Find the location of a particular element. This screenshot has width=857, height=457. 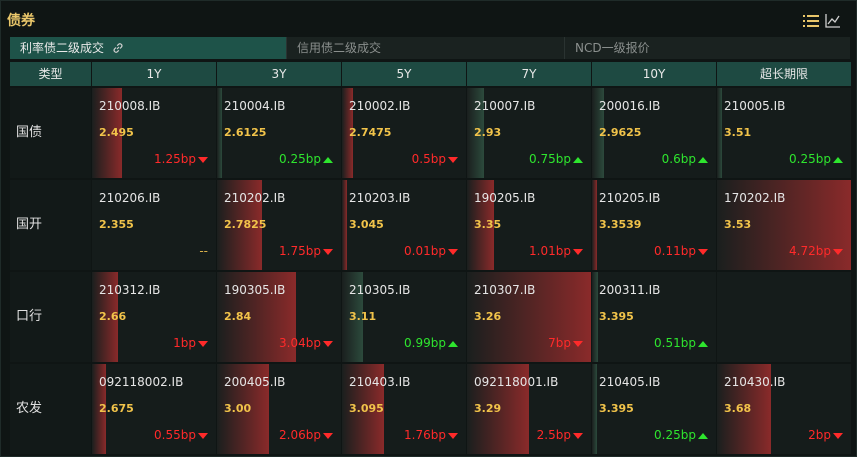

bond-code: 210403.IB is located at coordinates (380, 382).